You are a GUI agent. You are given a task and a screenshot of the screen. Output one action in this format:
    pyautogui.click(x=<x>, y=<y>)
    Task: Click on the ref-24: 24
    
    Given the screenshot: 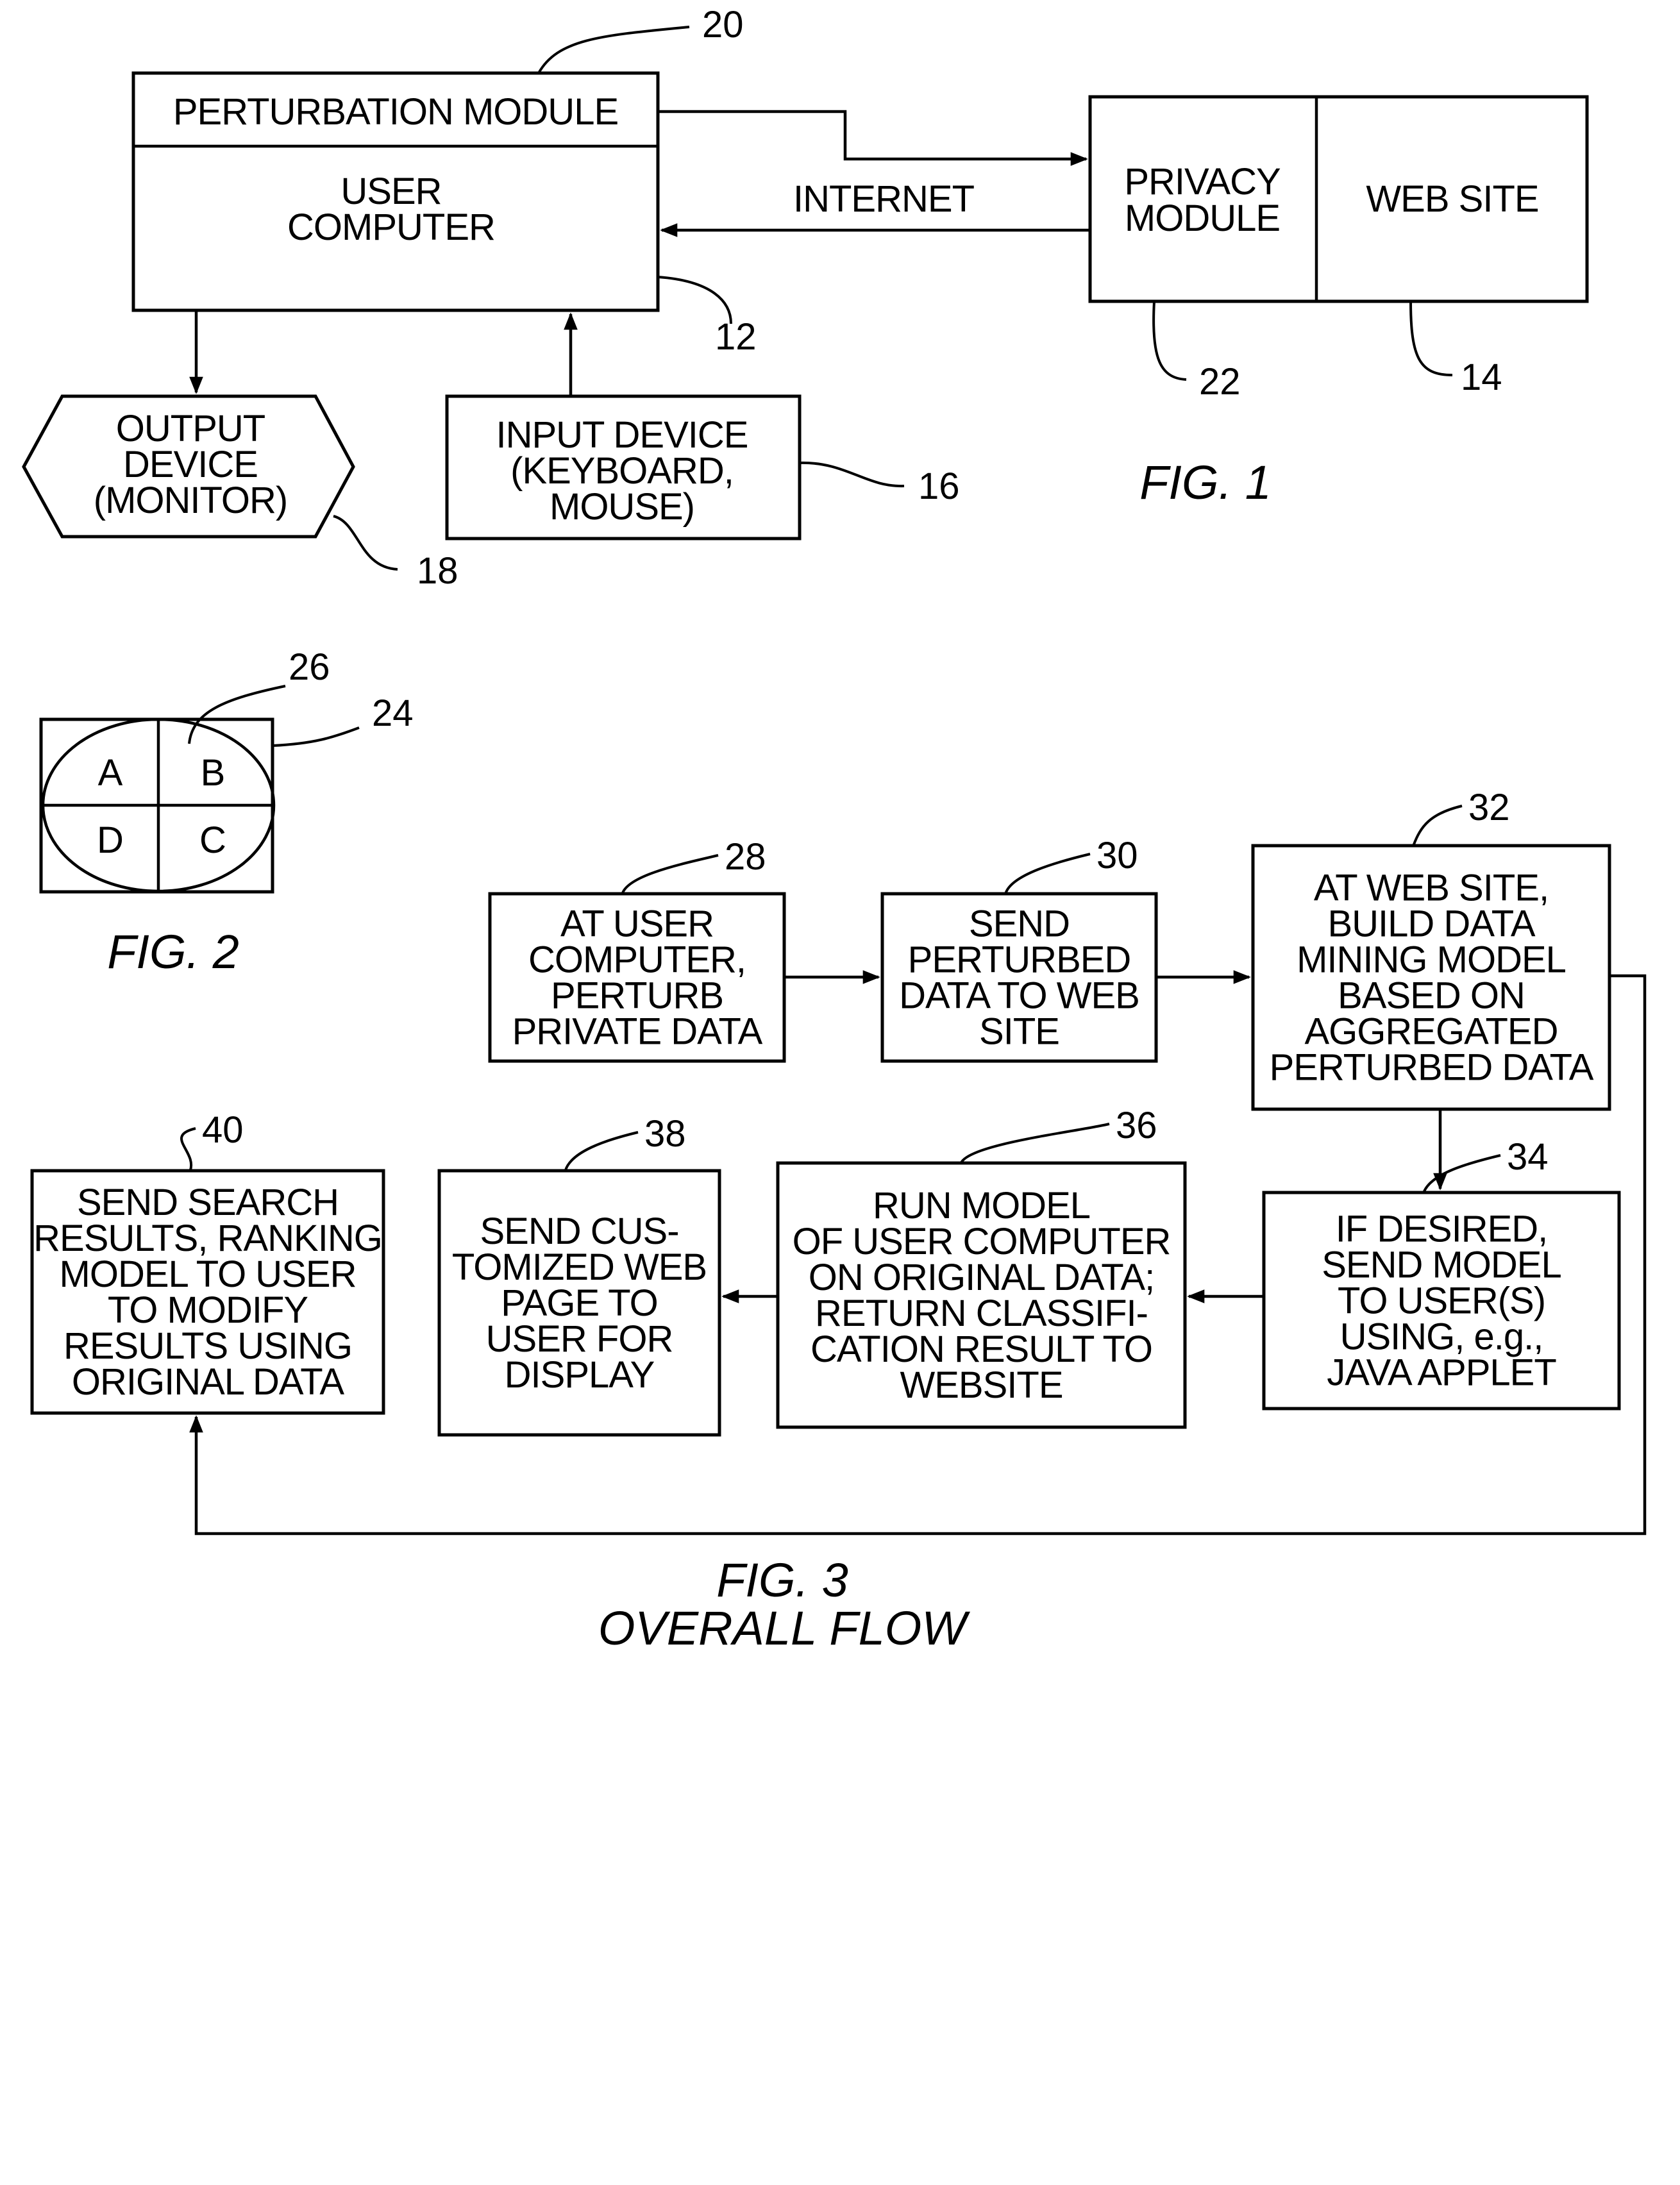 What is the action you would take?
    pyautogui.click(x=393, y=713)
    